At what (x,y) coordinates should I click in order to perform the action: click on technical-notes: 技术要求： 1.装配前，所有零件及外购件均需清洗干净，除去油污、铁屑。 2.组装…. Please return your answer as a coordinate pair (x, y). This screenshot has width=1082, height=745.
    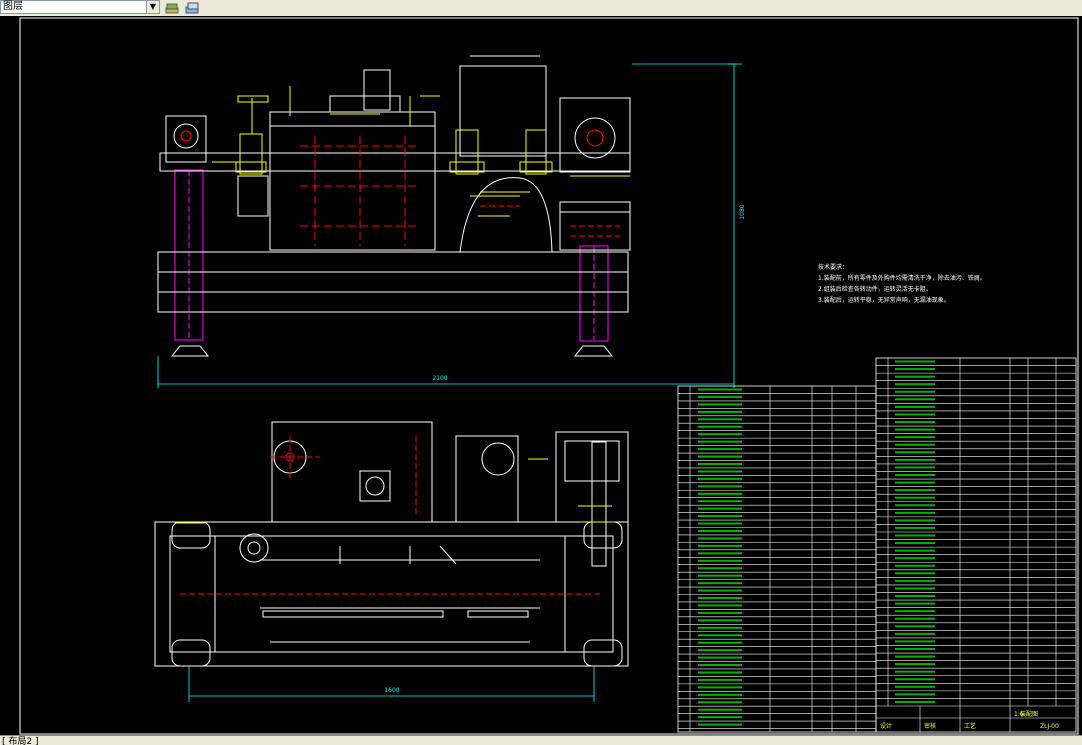
    Looking at the image, I should click on (902, 284).